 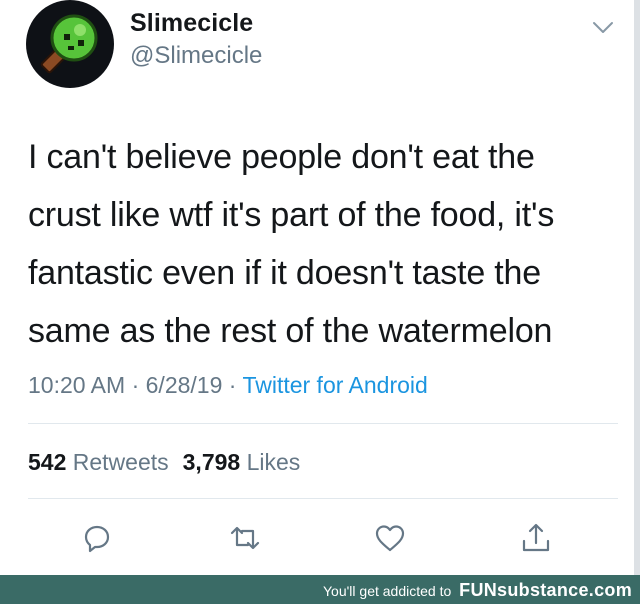 I want to click on chevron-down-icon, so click(x=603, y=27).